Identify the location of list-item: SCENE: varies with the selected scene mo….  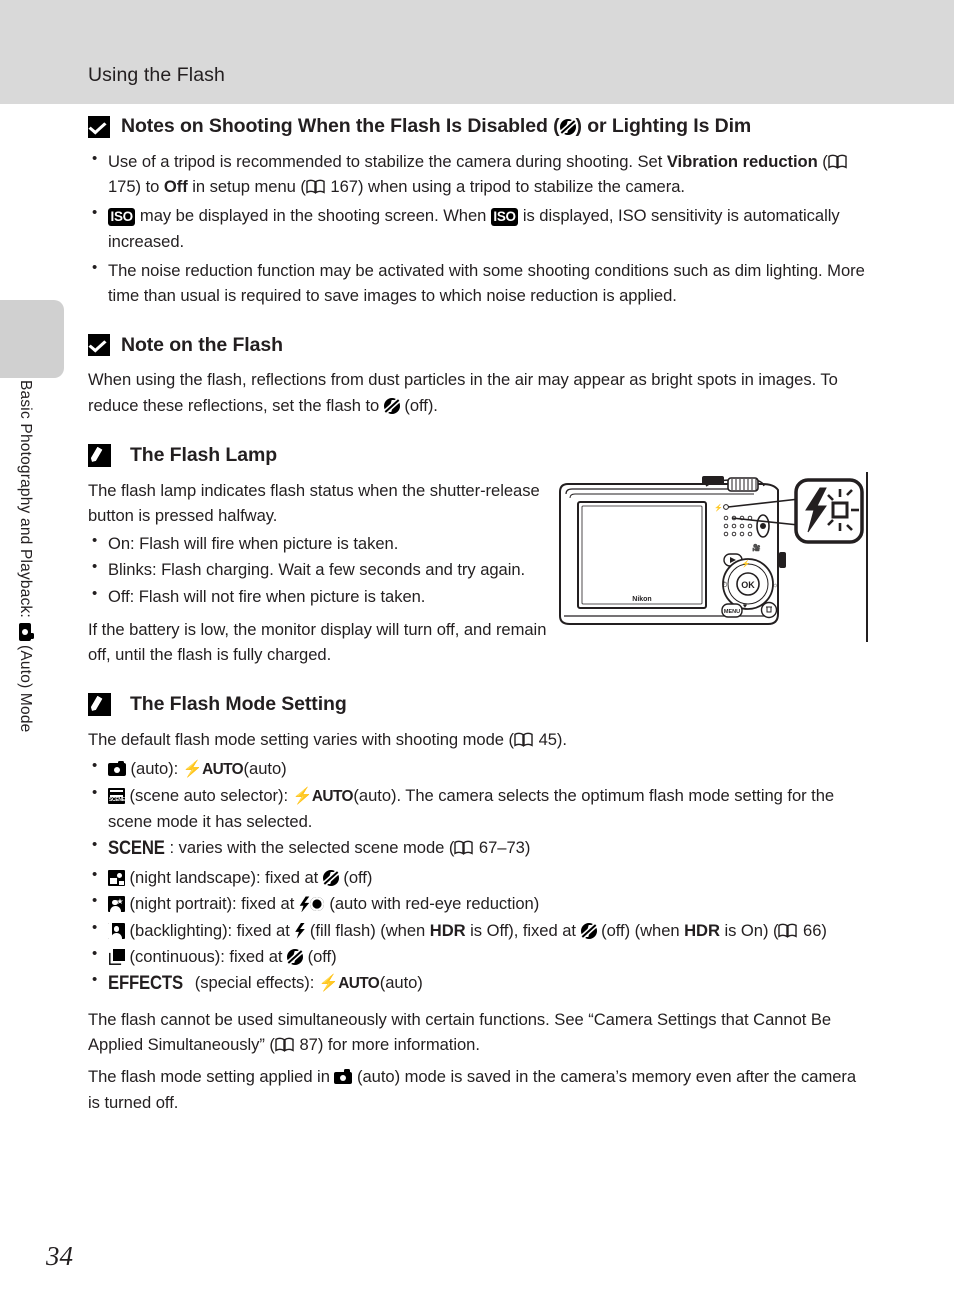
(477, 849).